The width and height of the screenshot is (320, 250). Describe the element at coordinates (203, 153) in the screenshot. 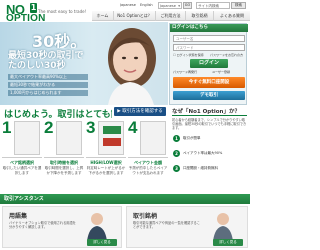

I see `point-2-label: ペイアウト率は最大90%` at that location.